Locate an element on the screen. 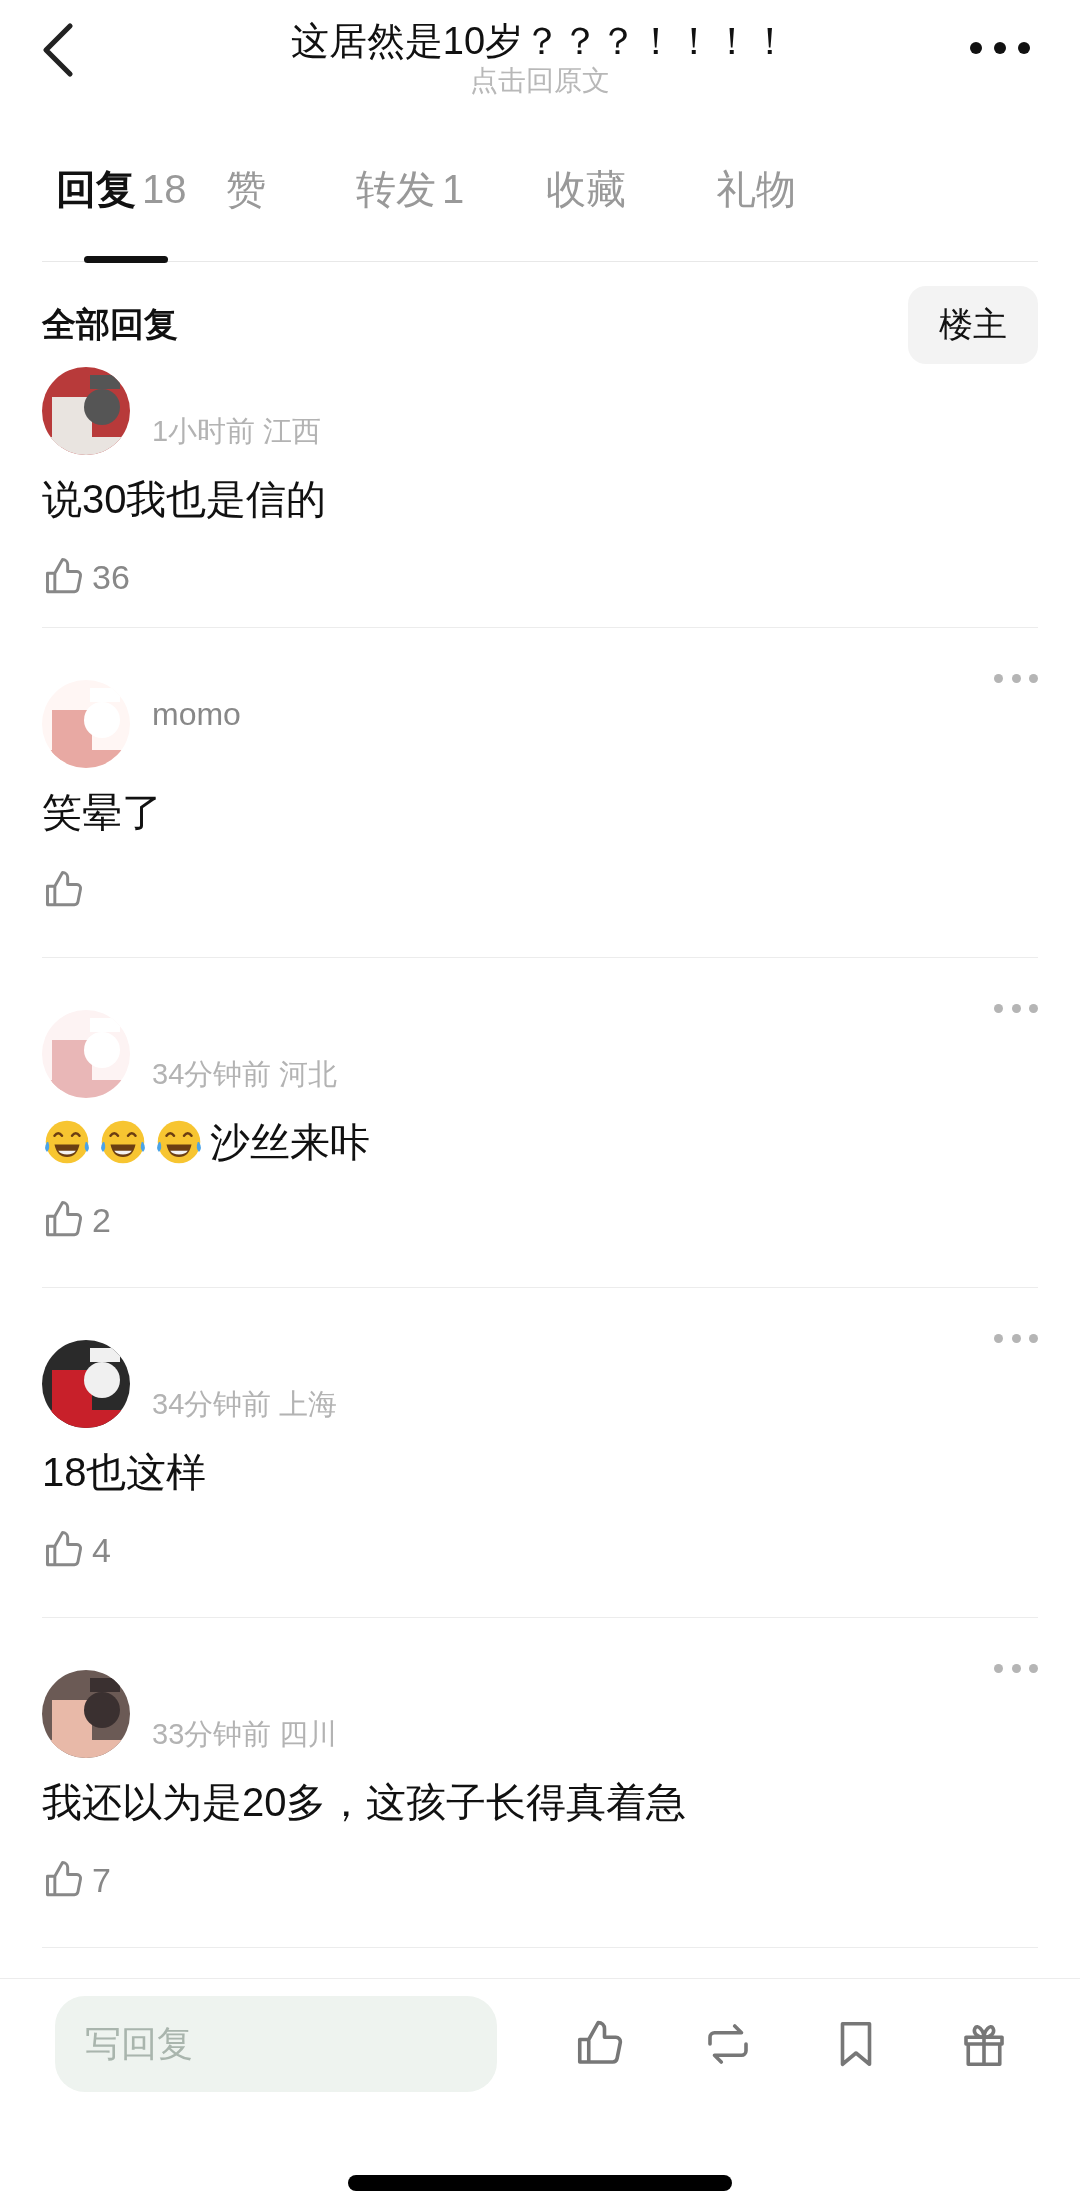 The width and height of the screenshot is (1080, 2208). comment-meta: 1小时前 江西 is located at coordinates (237, 431).